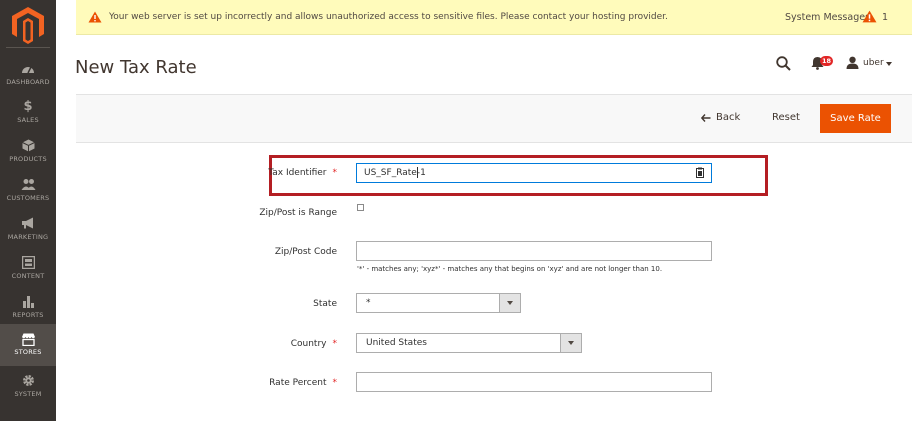 This screenshot has width=918, height=421. I want to click on sidebar-item-stores: STORES, so click(28, 345).